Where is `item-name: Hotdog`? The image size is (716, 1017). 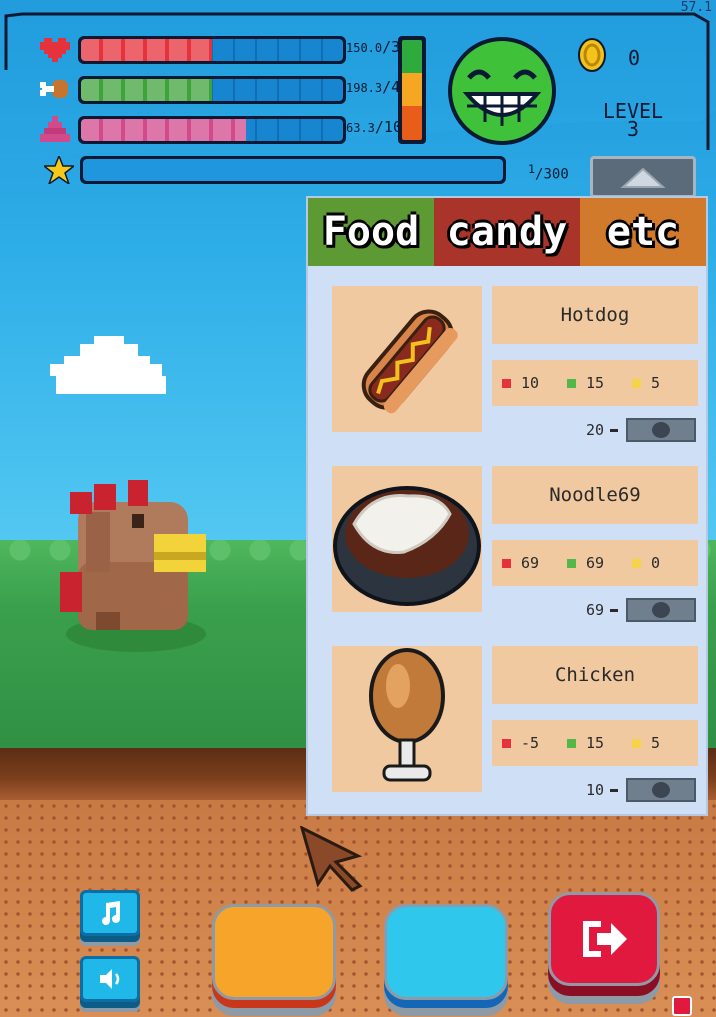
item-name: Hotdog is located at coordinates (595, 315).